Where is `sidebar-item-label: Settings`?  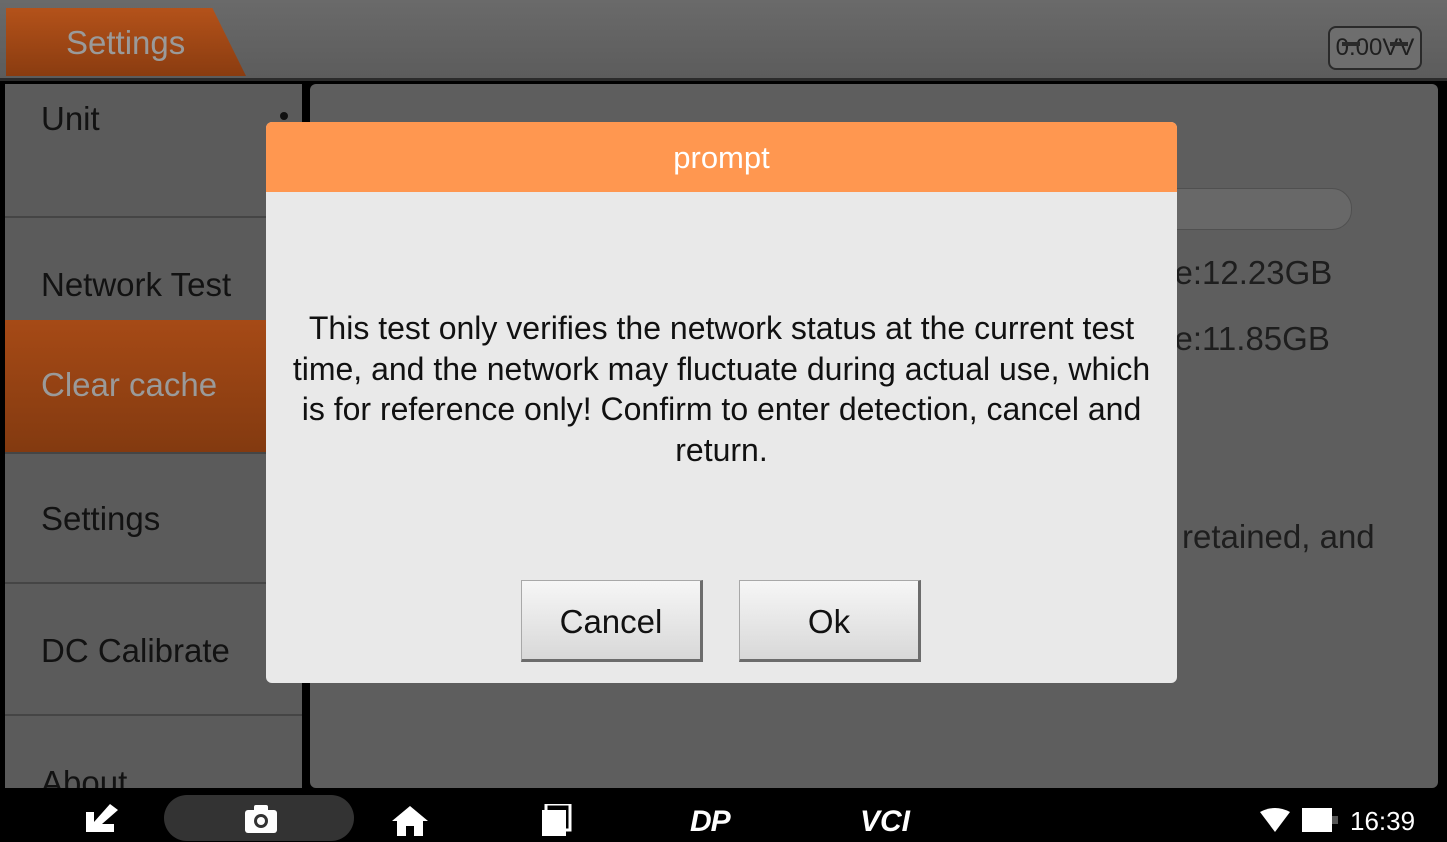
sidebar-item-label: Settings is located at coordinates (101, 518).